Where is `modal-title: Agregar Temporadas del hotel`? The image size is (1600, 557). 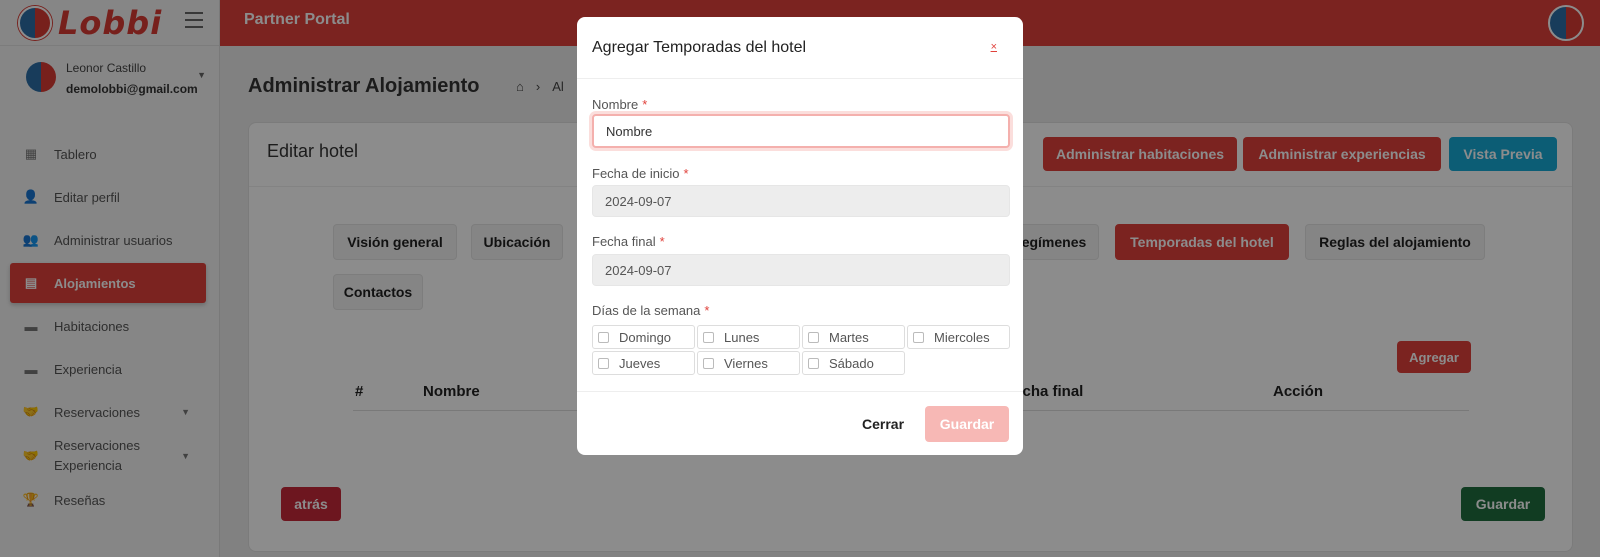 modal-title: Agregar Temporadas del hotel is located at coordinates (699, 47).